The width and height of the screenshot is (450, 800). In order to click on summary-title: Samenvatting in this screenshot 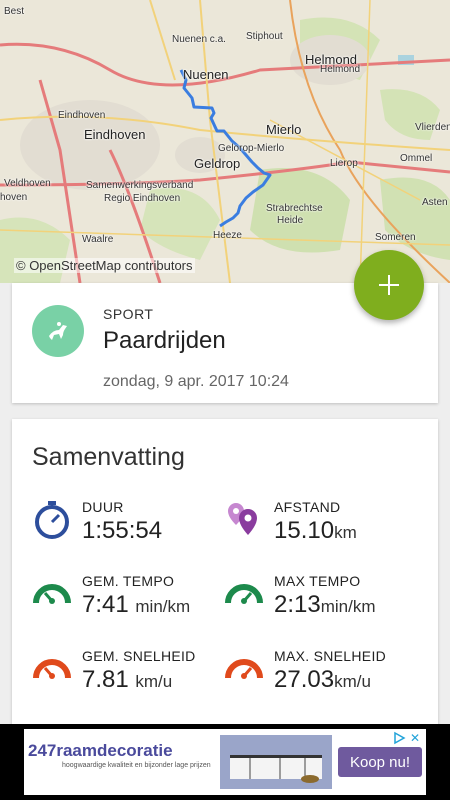, I will do `click(108, 457)`.